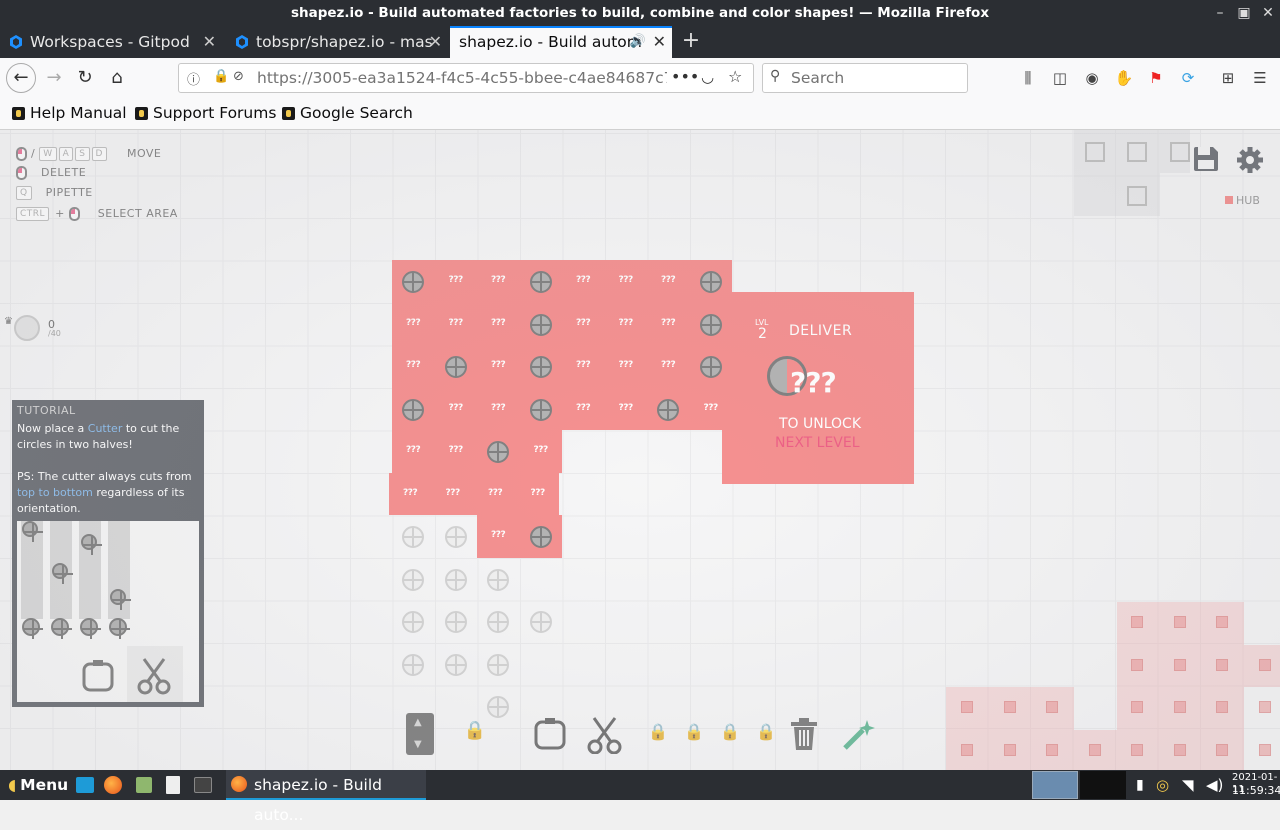  Describe the element at coordinates (68, 113) in the screenshot. I see `bookmark-help-manual: Help Manual` at that location.